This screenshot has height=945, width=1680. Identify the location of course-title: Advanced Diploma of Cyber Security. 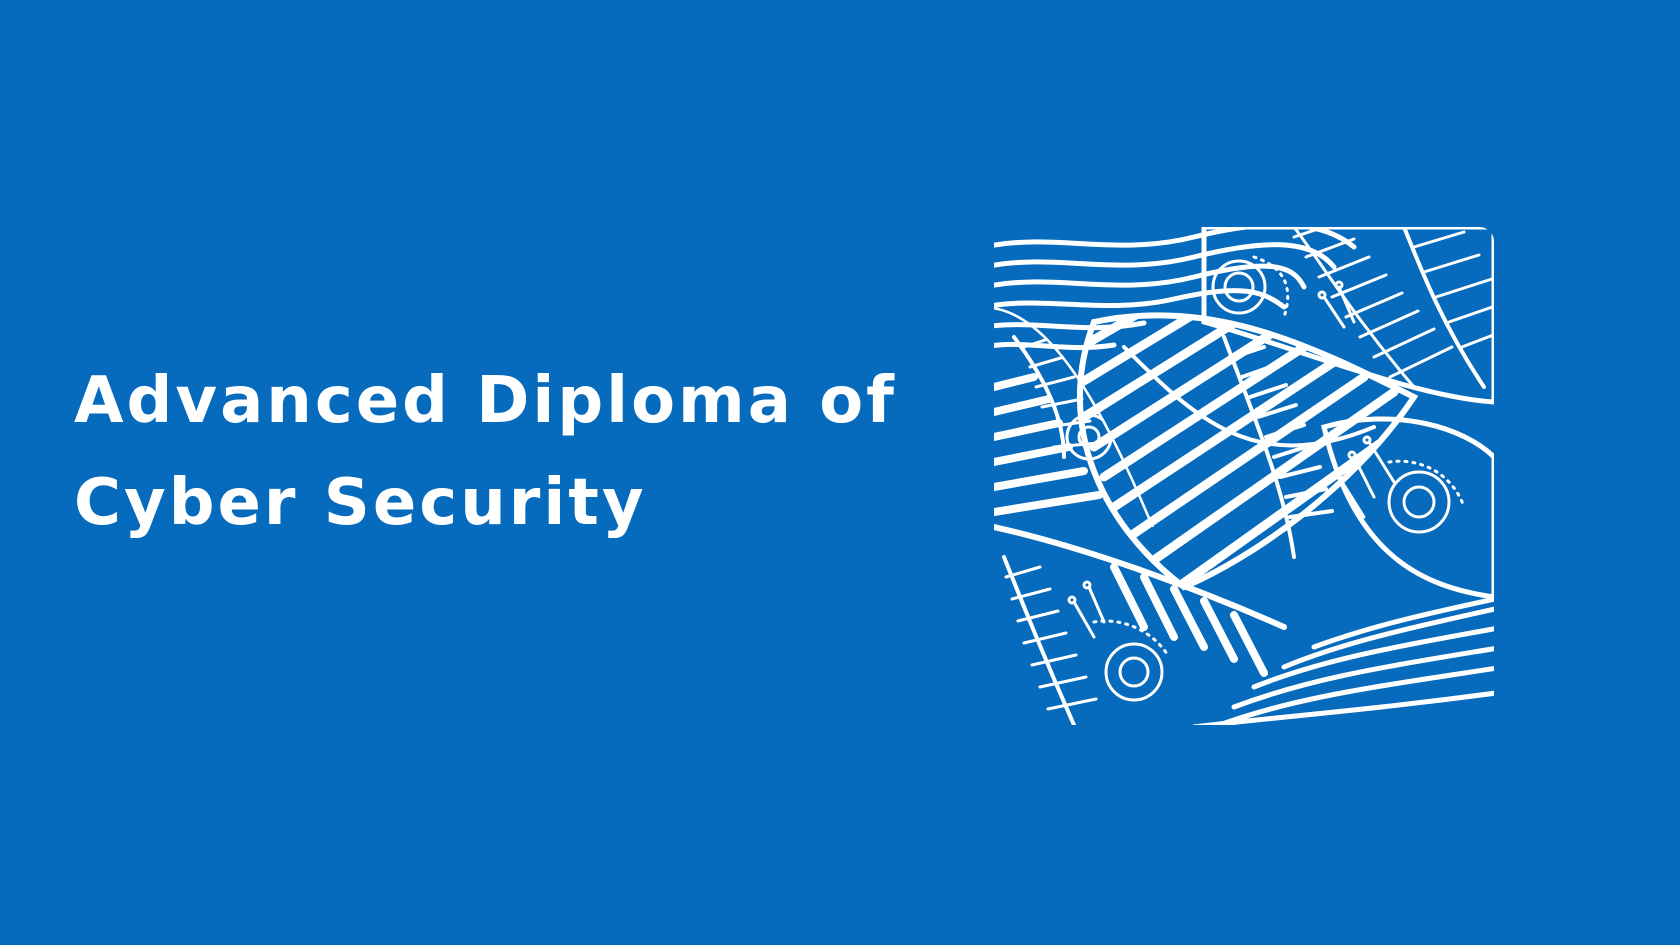
(504, 452).